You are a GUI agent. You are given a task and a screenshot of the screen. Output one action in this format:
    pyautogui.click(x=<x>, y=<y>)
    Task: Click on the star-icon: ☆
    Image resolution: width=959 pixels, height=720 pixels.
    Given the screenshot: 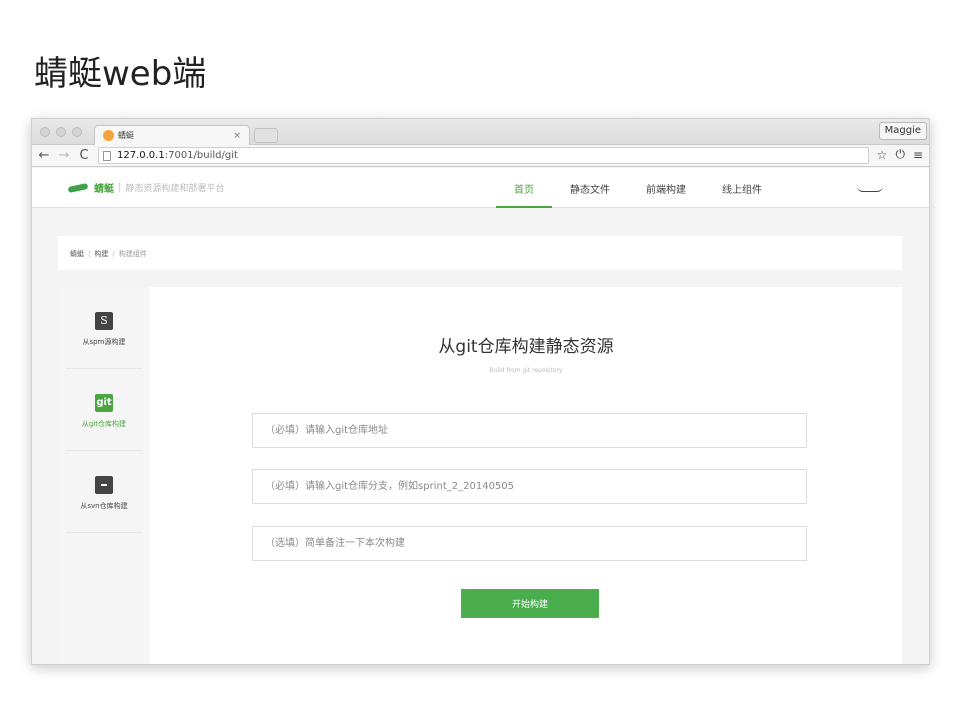 What is the action you would take?
    pyautogui.click(x=882, y=155)
    